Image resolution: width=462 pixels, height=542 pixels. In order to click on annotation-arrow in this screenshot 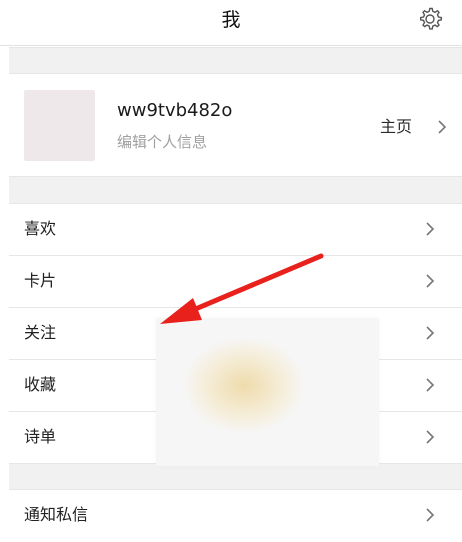, I will do `click(242, 288)`.